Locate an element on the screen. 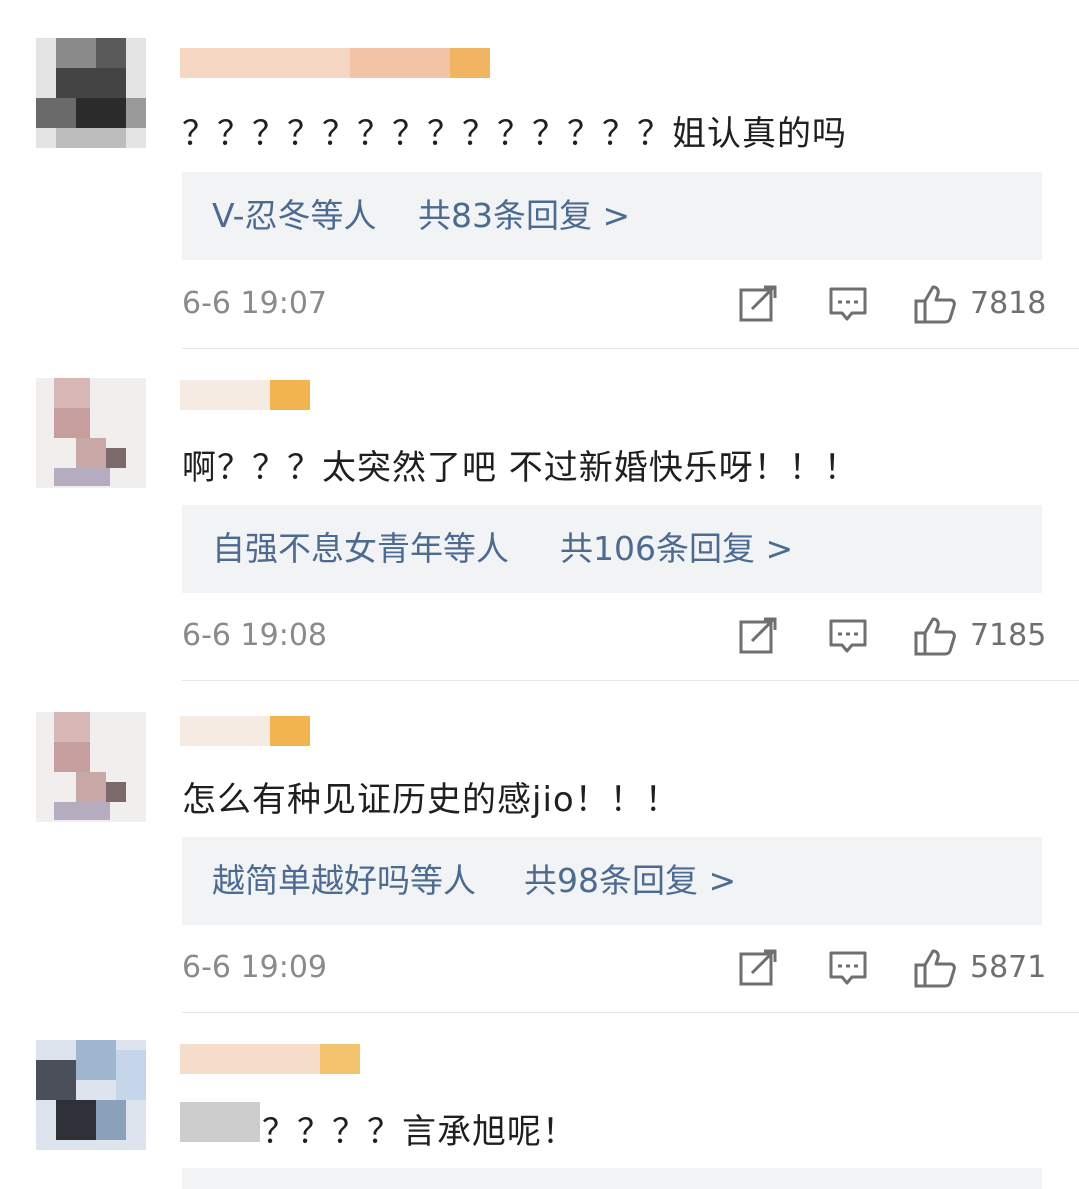  comment-text: 啊？？？太突然了吧 不过新婚快乐呀！！！ is located at coordinates (520, 468).